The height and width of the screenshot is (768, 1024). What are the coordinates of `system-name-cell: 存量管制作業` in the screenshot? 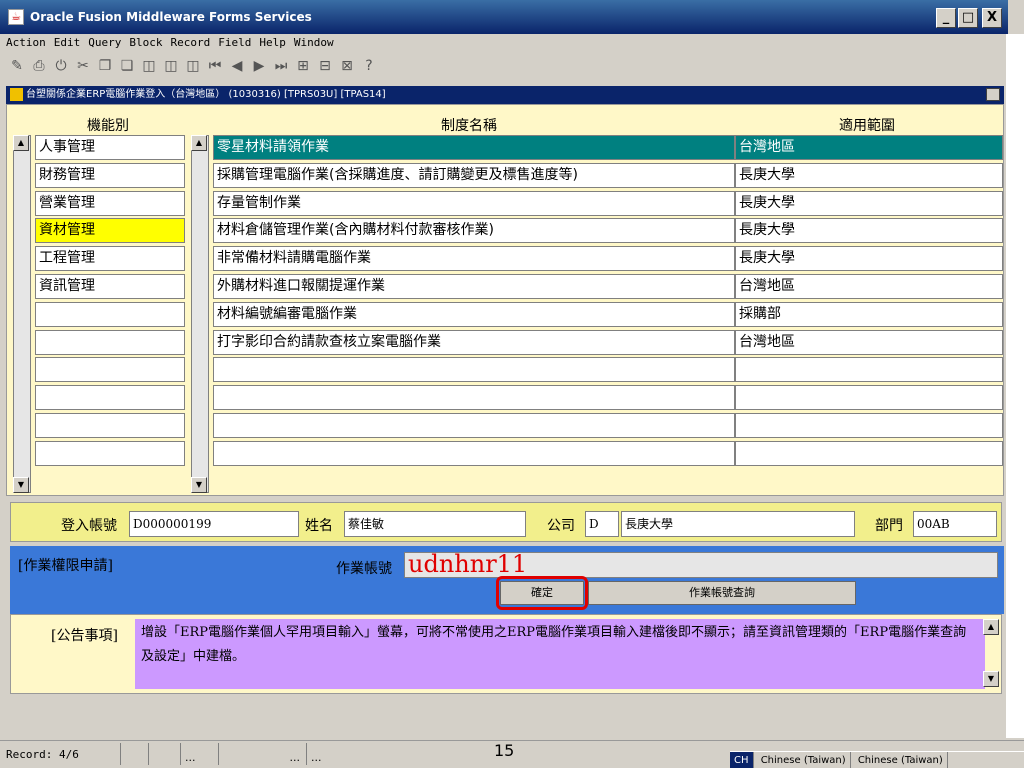 It's located at (474, 203).